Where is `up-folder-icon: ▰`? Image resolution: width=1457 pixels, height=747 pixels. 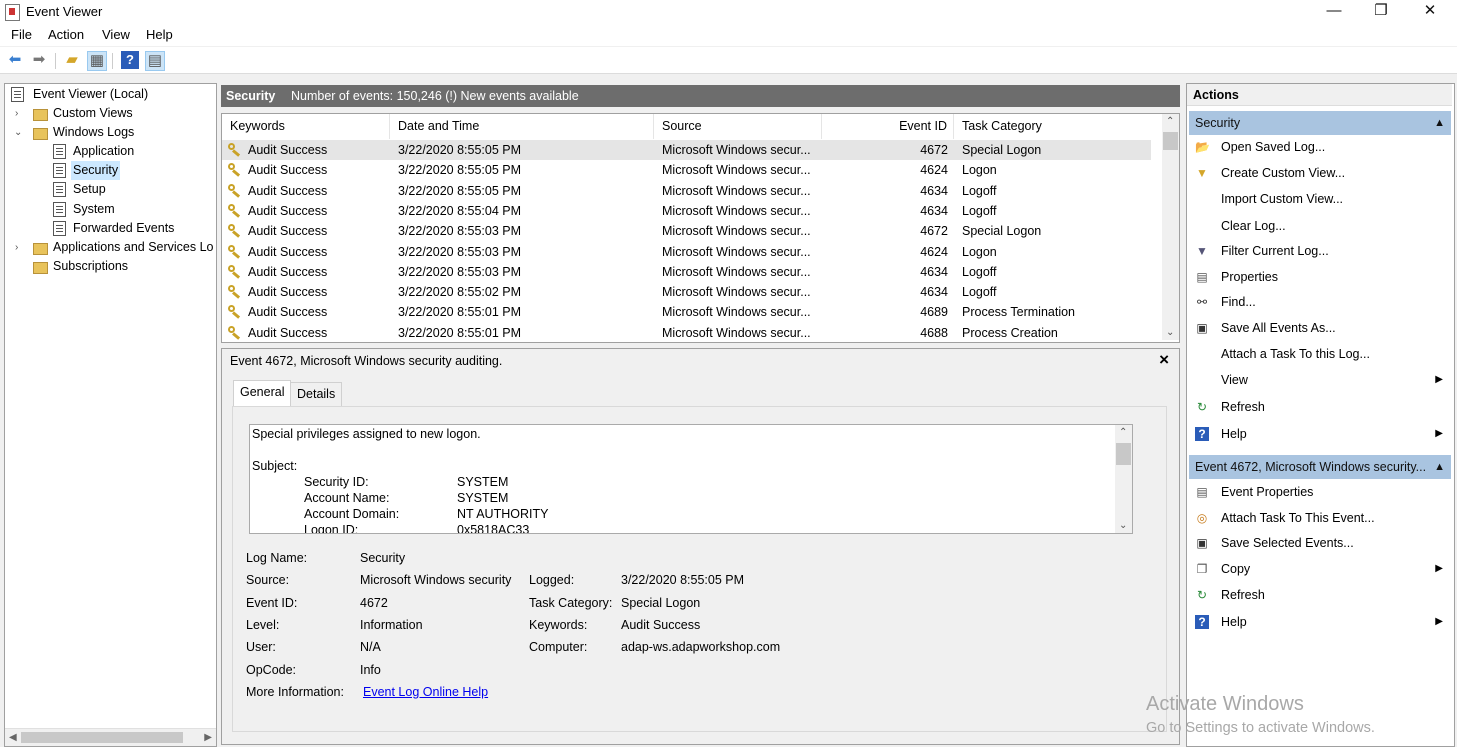
up-folder-icon: ▰ is located at coordinates (72, 60).